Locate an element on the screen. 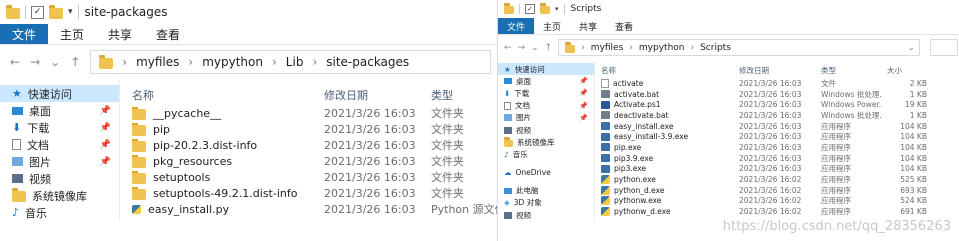 Image resolution: width=959 pixels, height=241 pixels. address-bar: › myfiles › mypython › Scripts ⌄ is located at coordinates (739, 47).